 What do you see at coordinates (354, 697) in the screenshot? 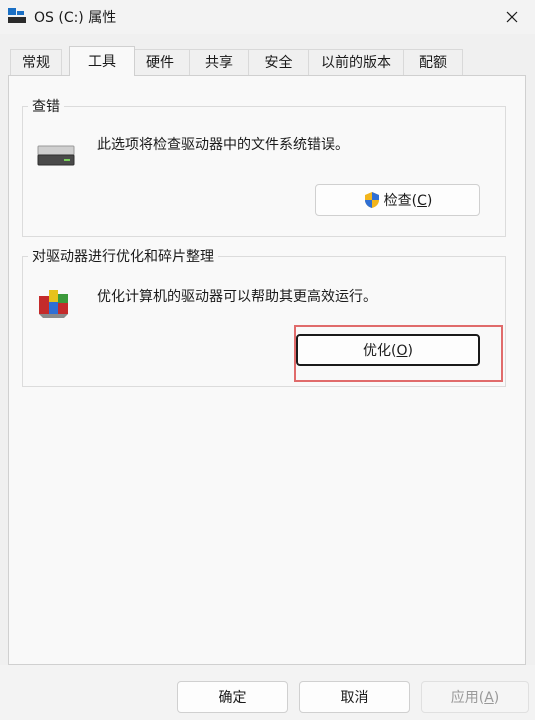
I see `cancel-button: 取消` at bounding box center [354, 697].